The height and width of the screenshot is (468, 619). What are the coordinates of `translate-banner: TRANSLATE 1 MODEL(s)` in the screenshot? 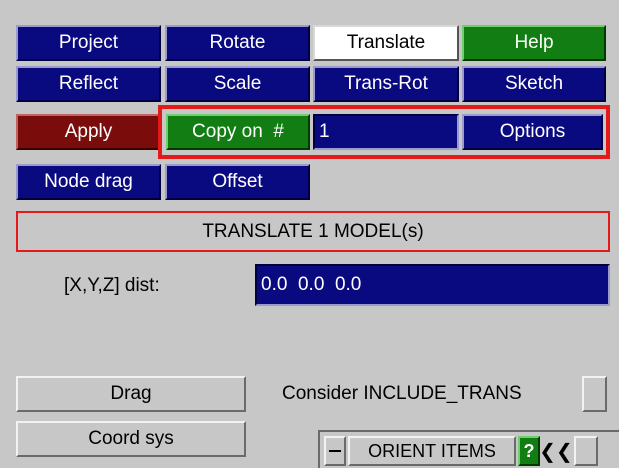 It's located at (313, 231).